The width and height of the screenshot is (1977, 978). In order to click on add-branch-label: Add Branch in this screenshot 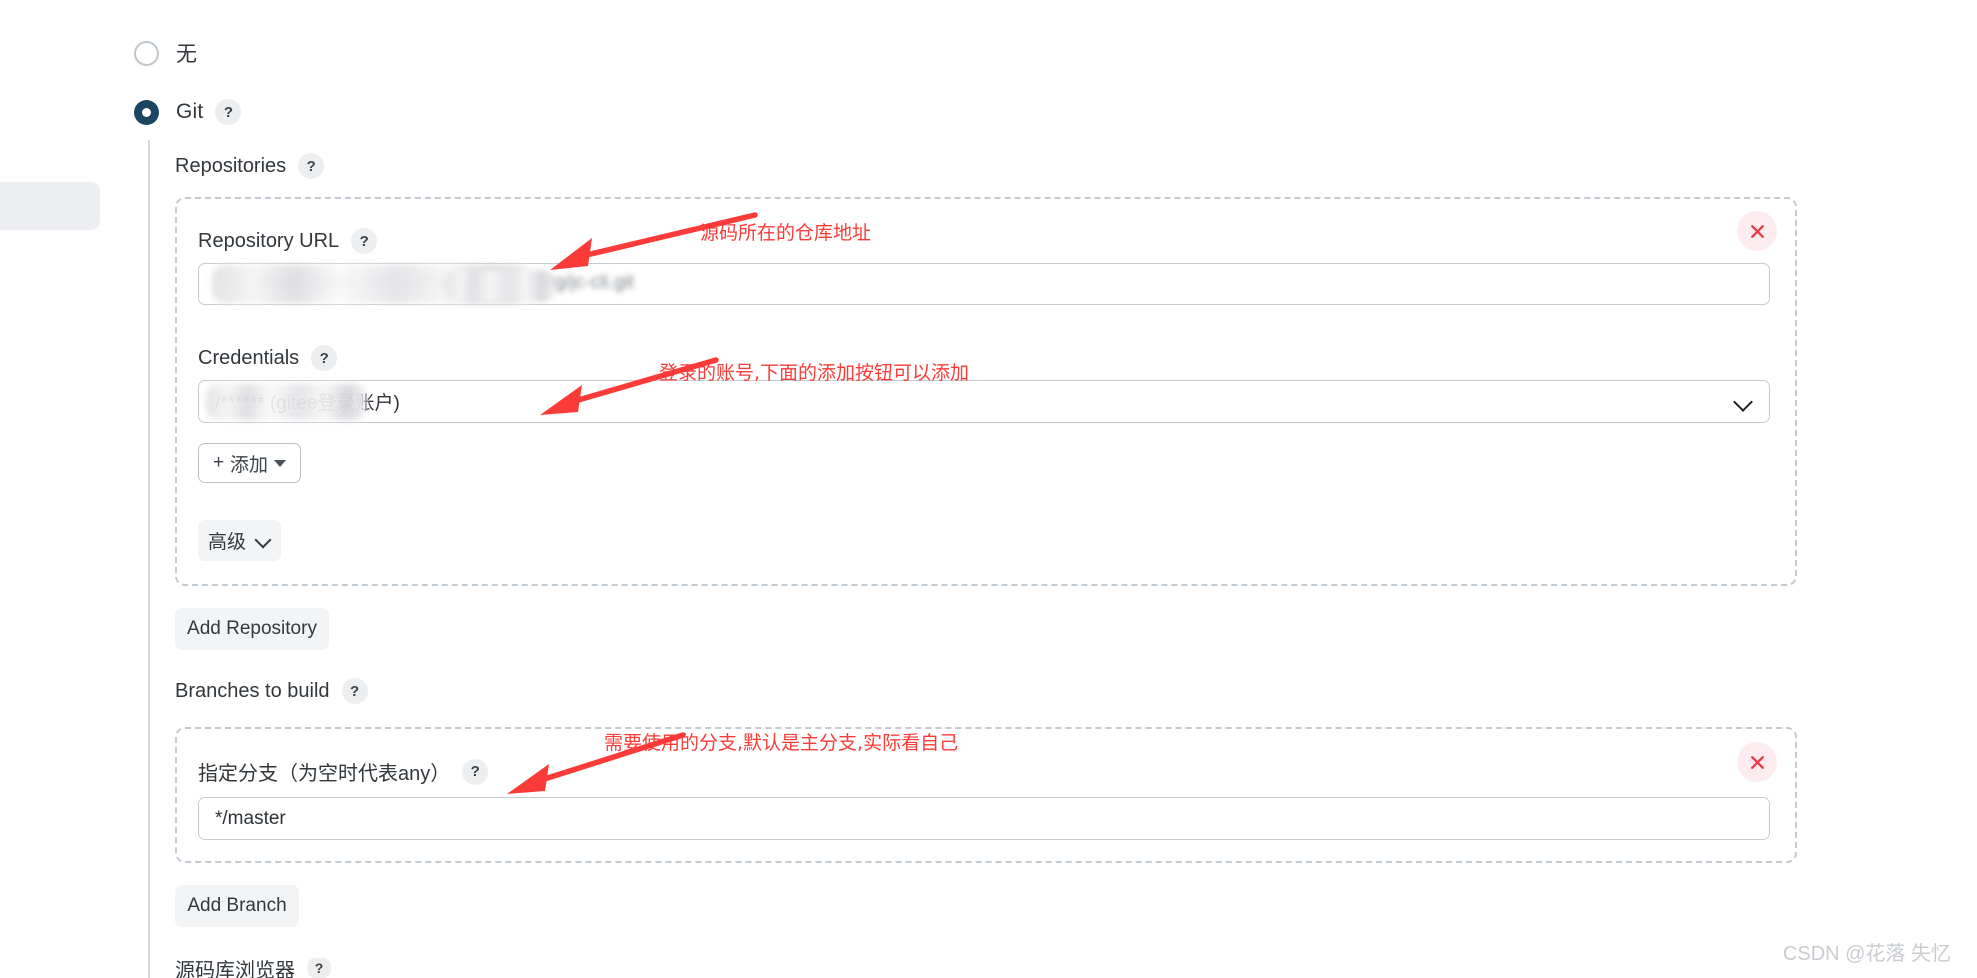, I will do `click(237, 905)`.